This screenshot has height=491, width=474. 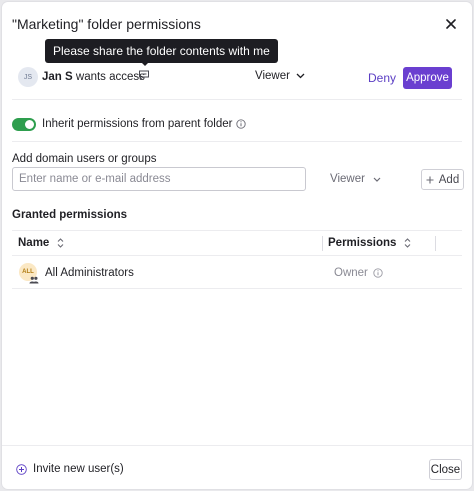 I want to click on plus-icon, so click(x=430, y=179).